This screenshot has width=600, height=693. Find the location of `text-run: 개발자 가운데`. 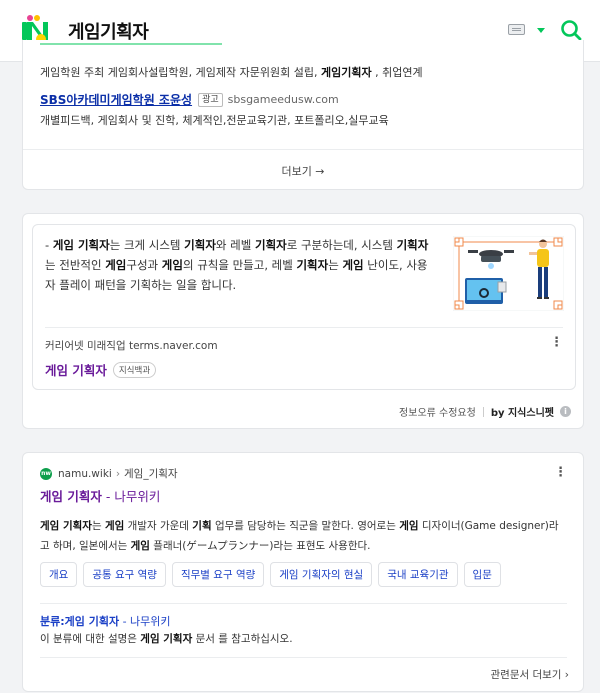

text-run: 개발자 가운데 is located at coordinates (158, 526).